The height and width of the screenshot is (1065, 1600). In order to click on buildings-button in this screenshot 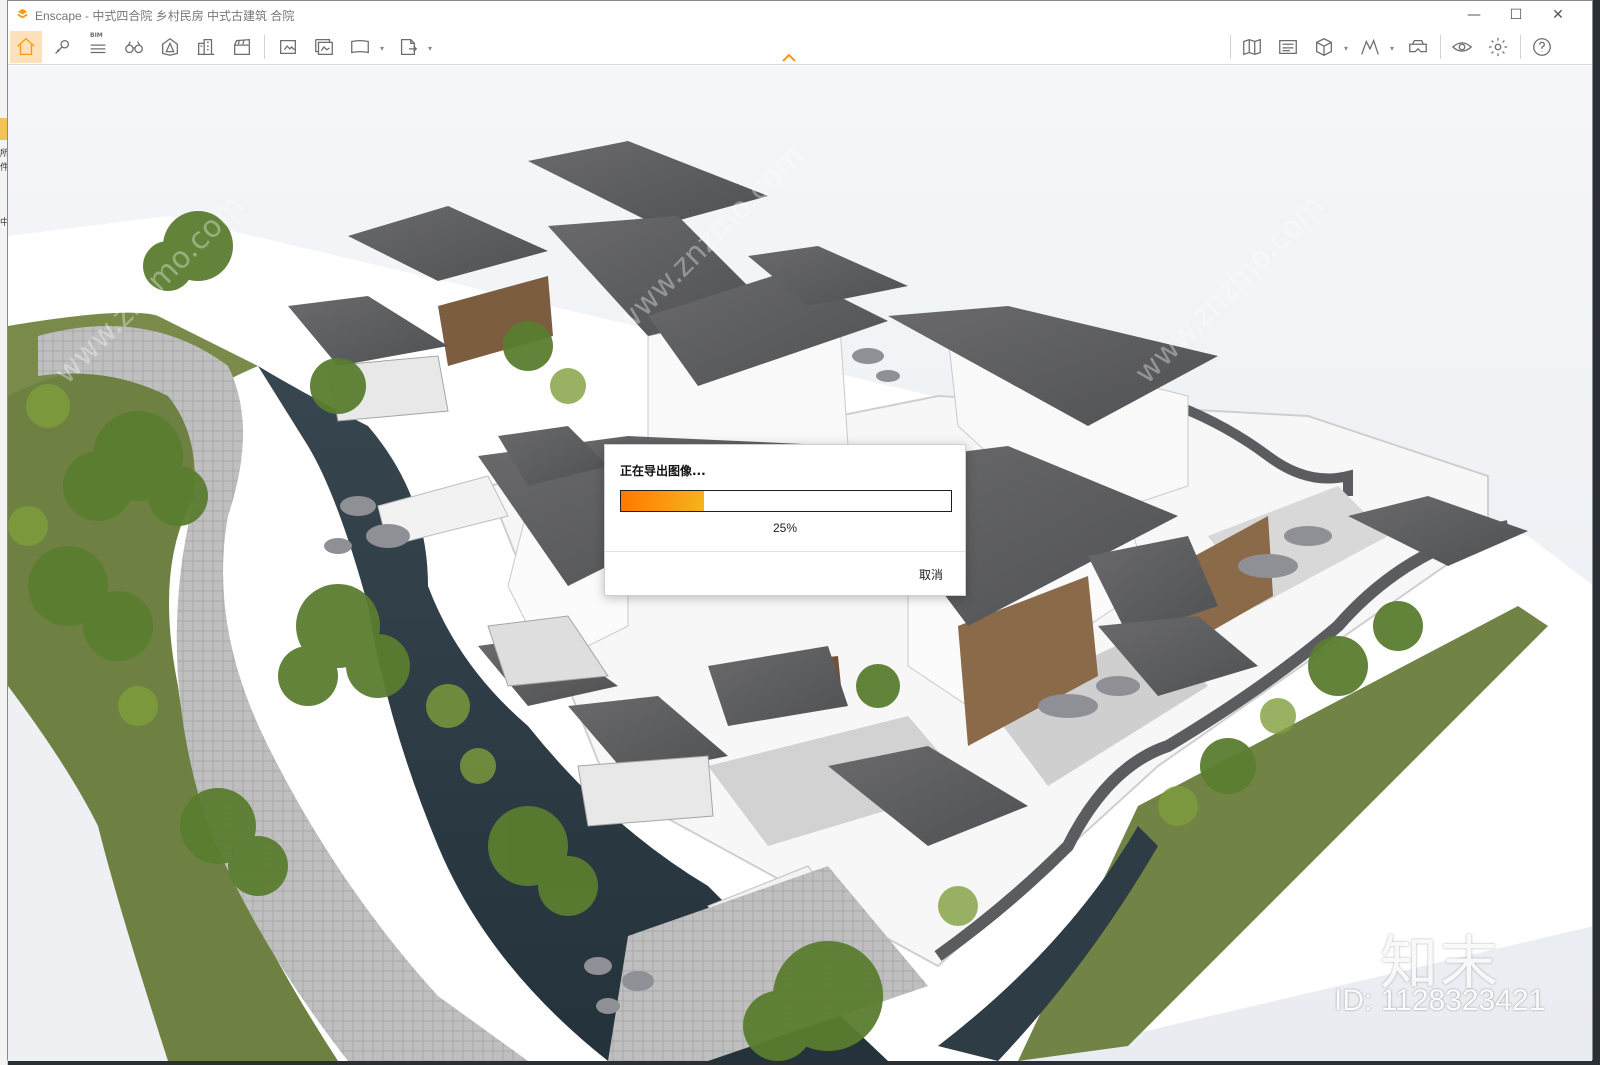, I will do `click(206, 47)`.